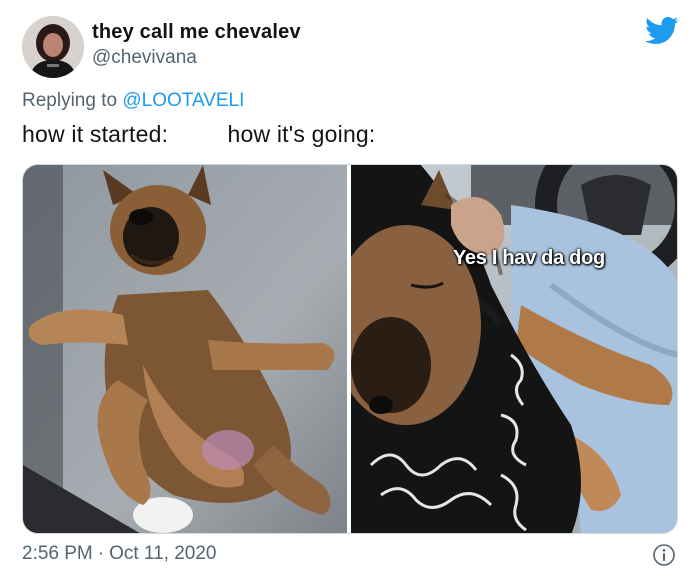 Image resolution: width=700 pixels, height=582 pixels. What do you see at coordinates (163, 553) in the screenshot?
I see `tweet-date: Oct 11, 2020` at bounding box center [163, 553].